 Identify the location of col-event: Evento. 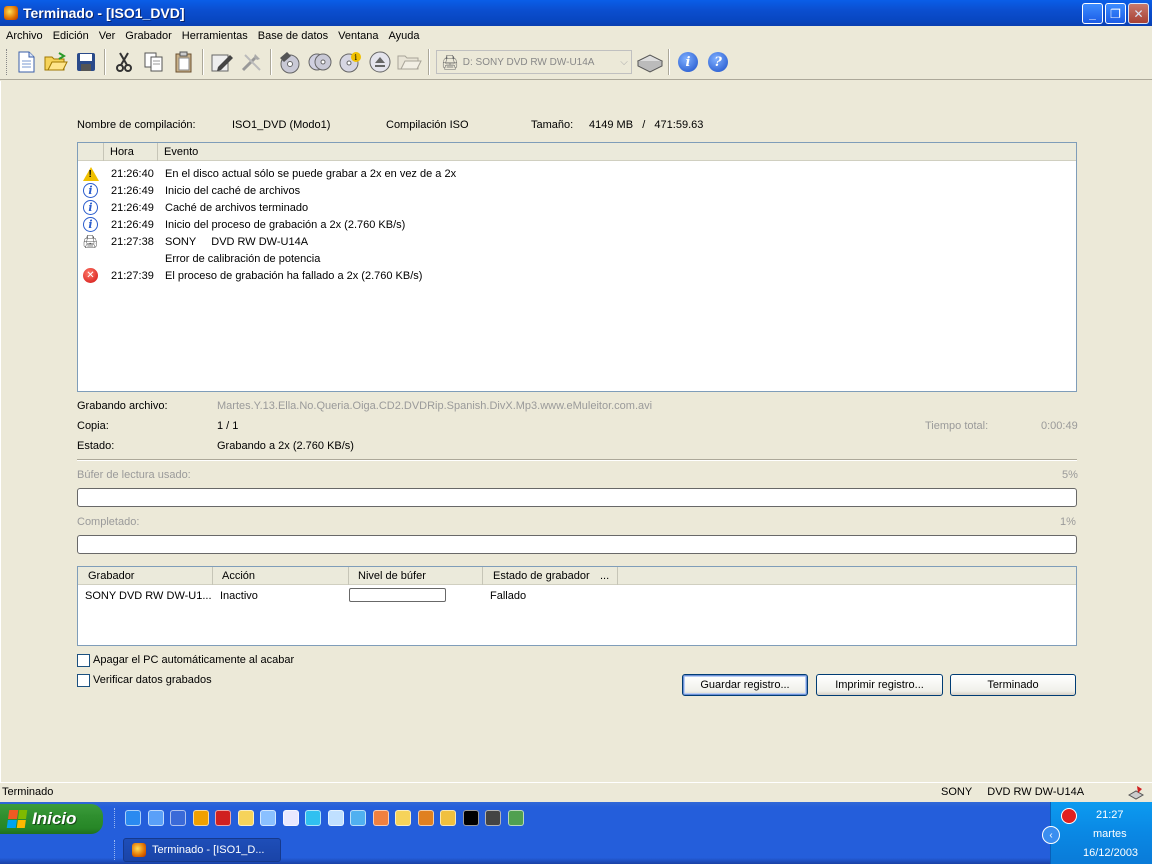
(617, 152).